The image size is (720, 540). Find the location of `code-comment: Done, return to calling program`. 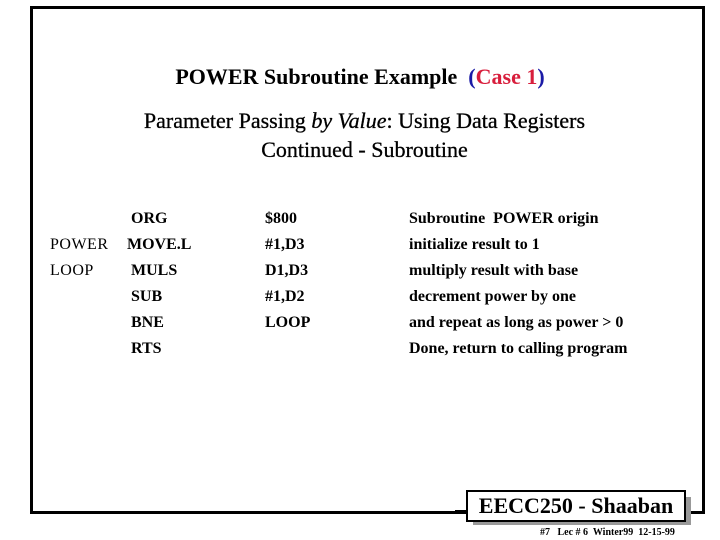

code-comment: Done, return to calling program is located at coordinates (518, 348).